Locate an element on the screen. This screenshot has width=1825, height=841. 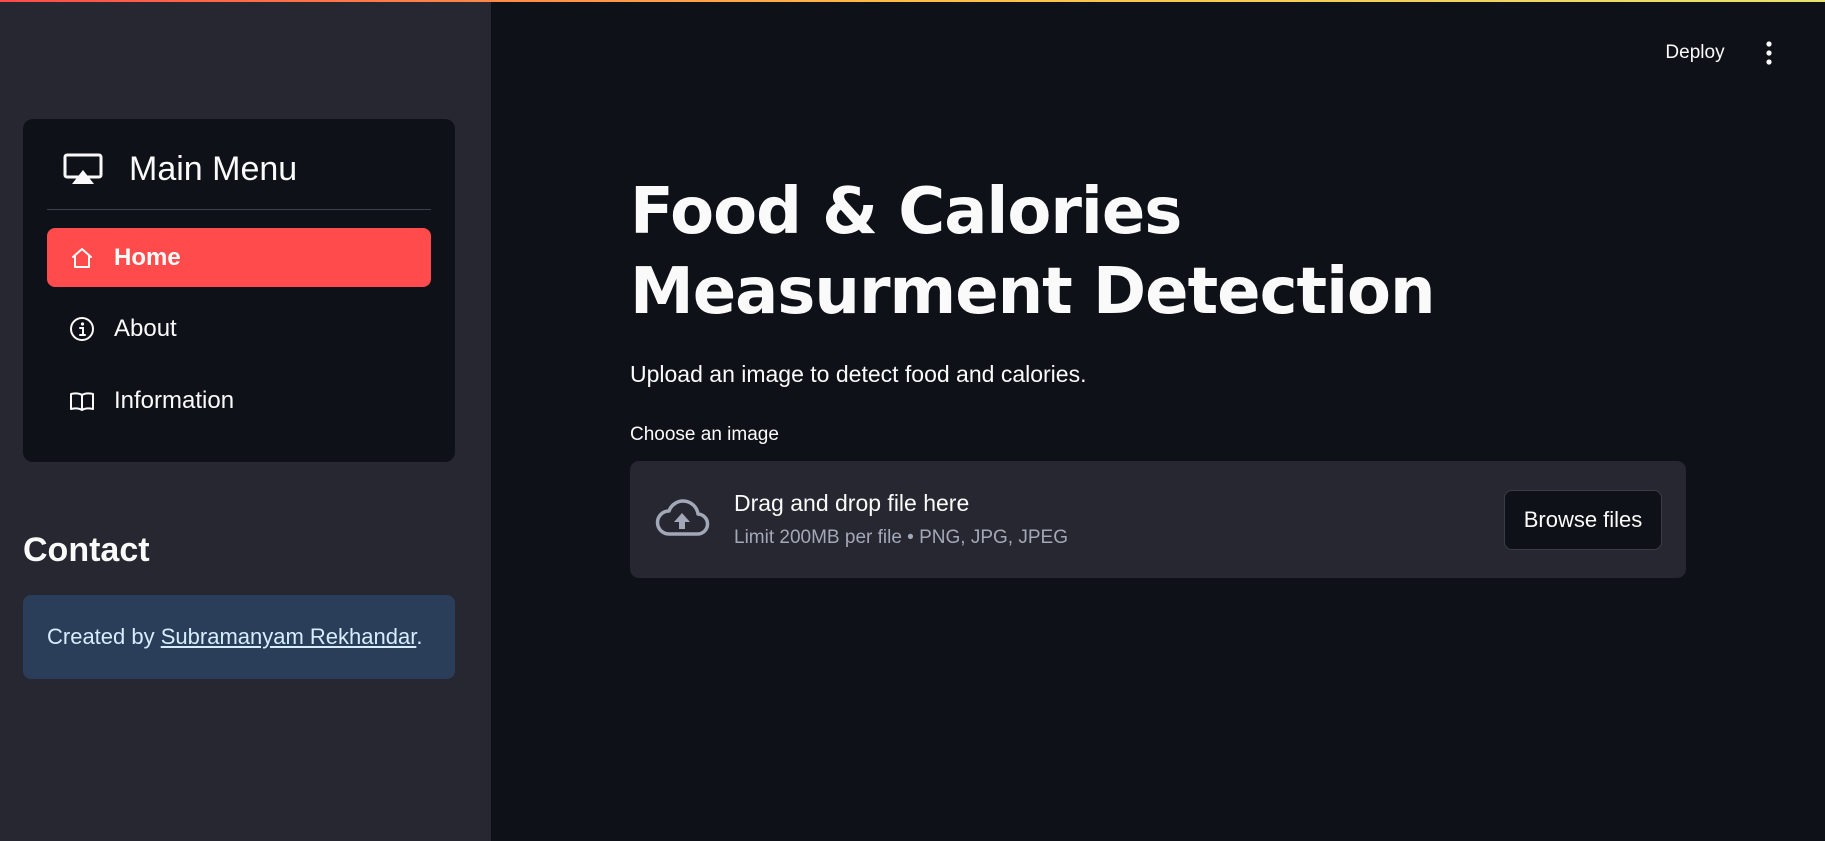
vertical-ellipsis-icon is located at coordinates (1769, 56).